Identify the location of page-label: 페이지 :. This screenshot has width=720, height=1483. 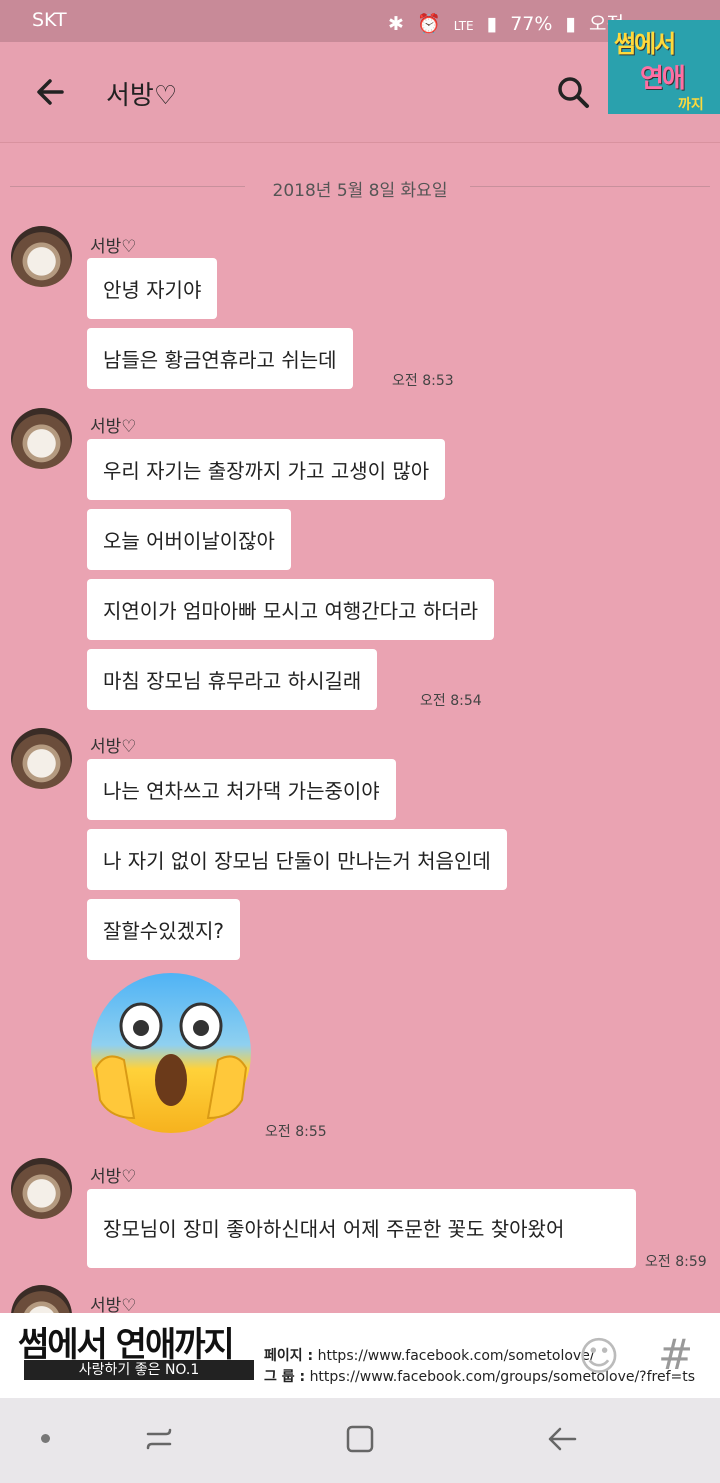
(289, 1356).